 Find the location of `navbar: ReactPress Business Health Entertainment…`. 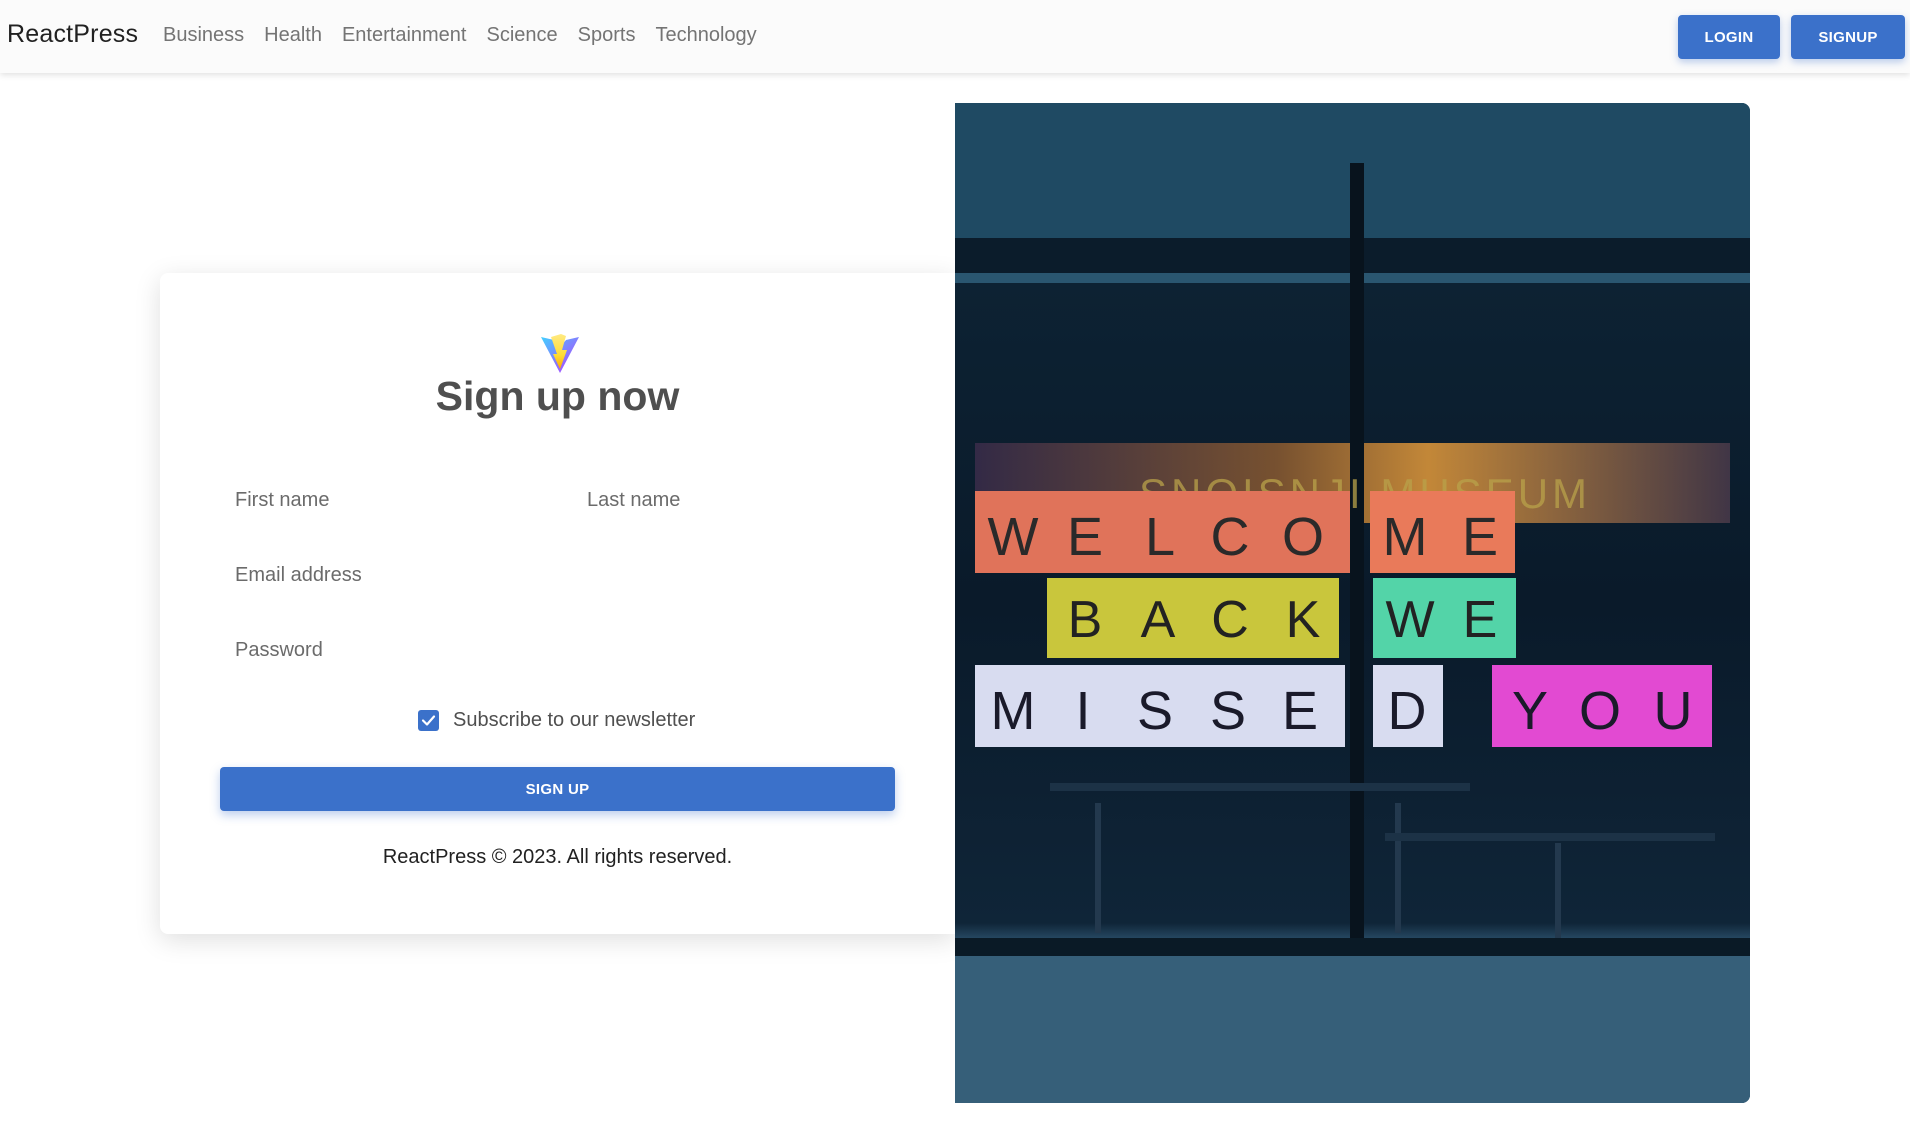

navbar: ReactPress Business Health Entertainment… is located at coordinates (955, 36).